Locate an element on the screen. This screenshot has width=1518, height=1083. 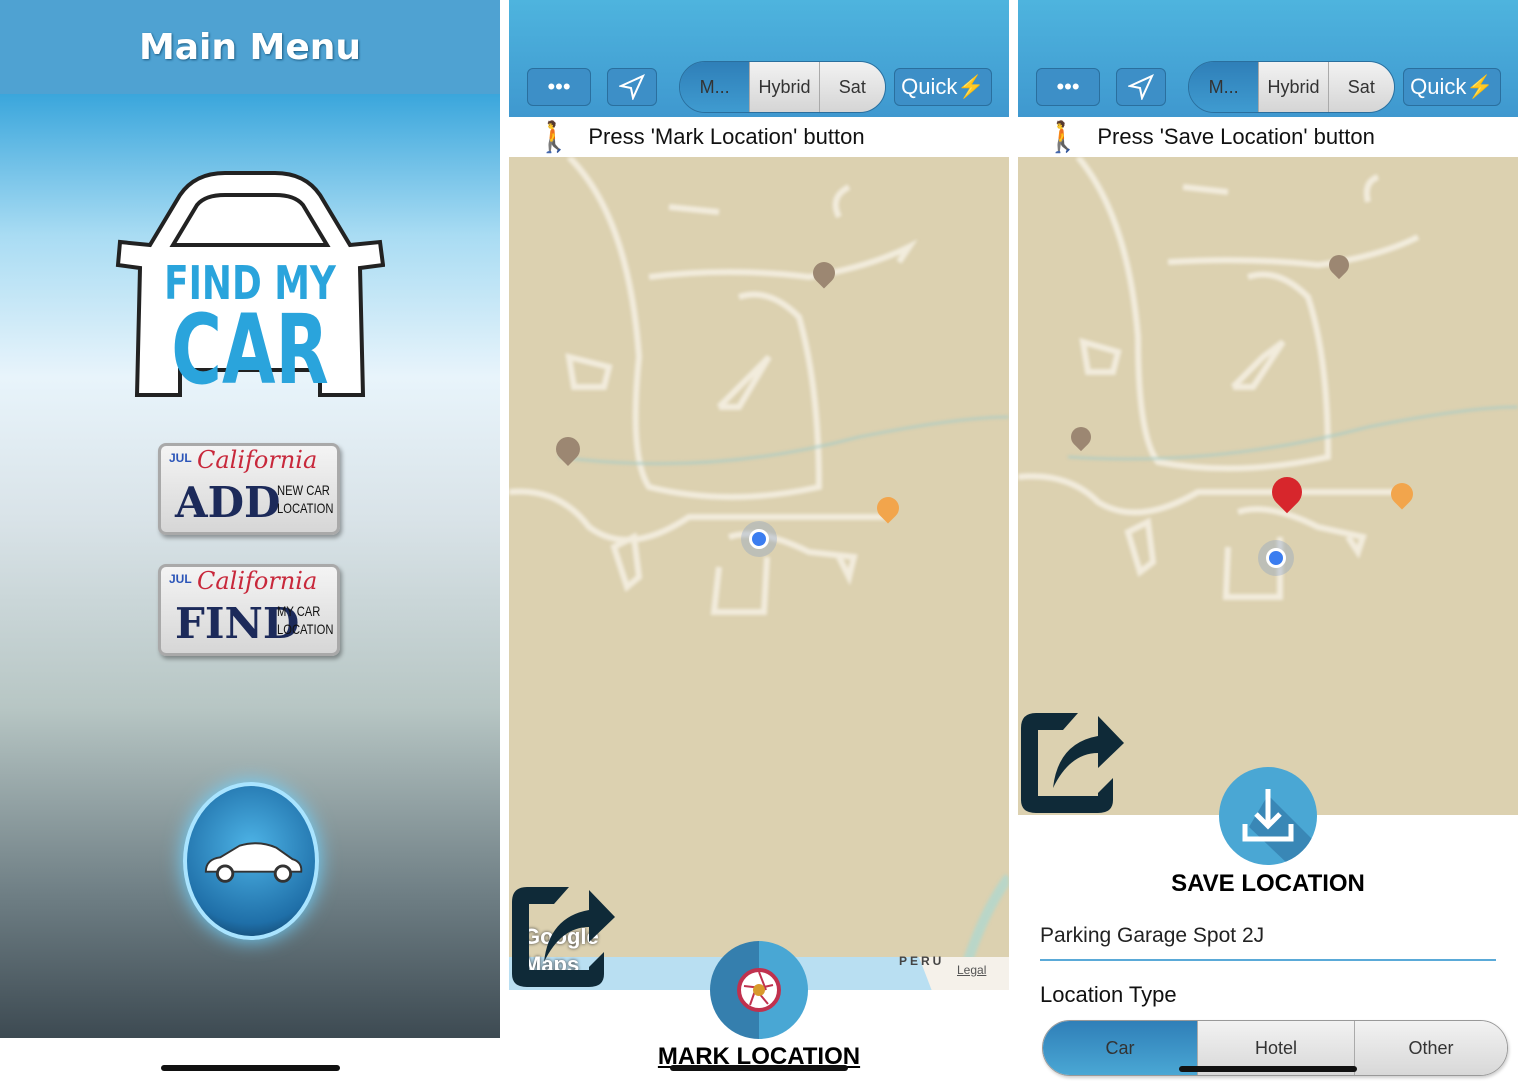
find-car-location-button: JUL California FIND MY CAR LOCATION is located at coordinates (249, 610).